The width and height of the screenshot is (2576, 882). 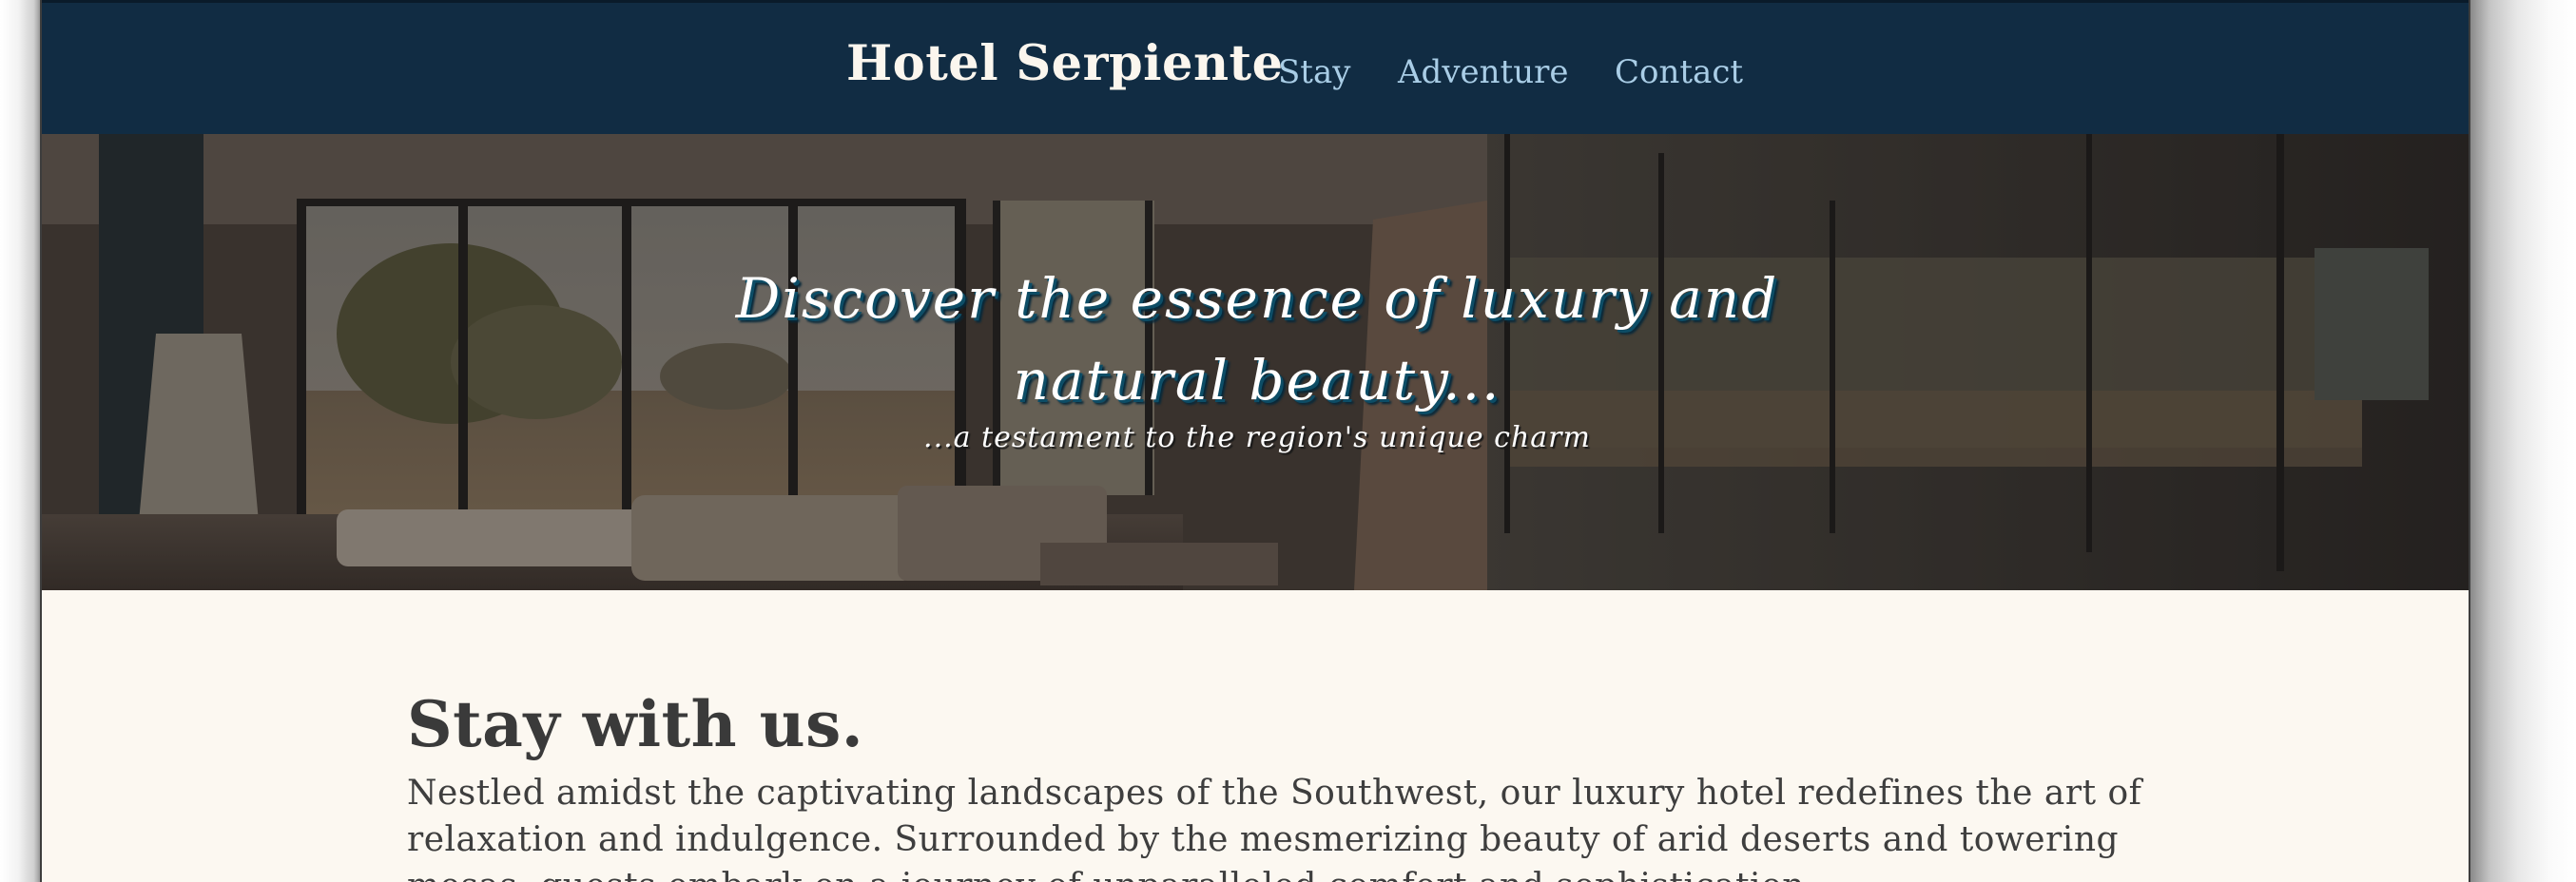 I want to click on section-heading: Stay with us., so click(x=635, y=724).